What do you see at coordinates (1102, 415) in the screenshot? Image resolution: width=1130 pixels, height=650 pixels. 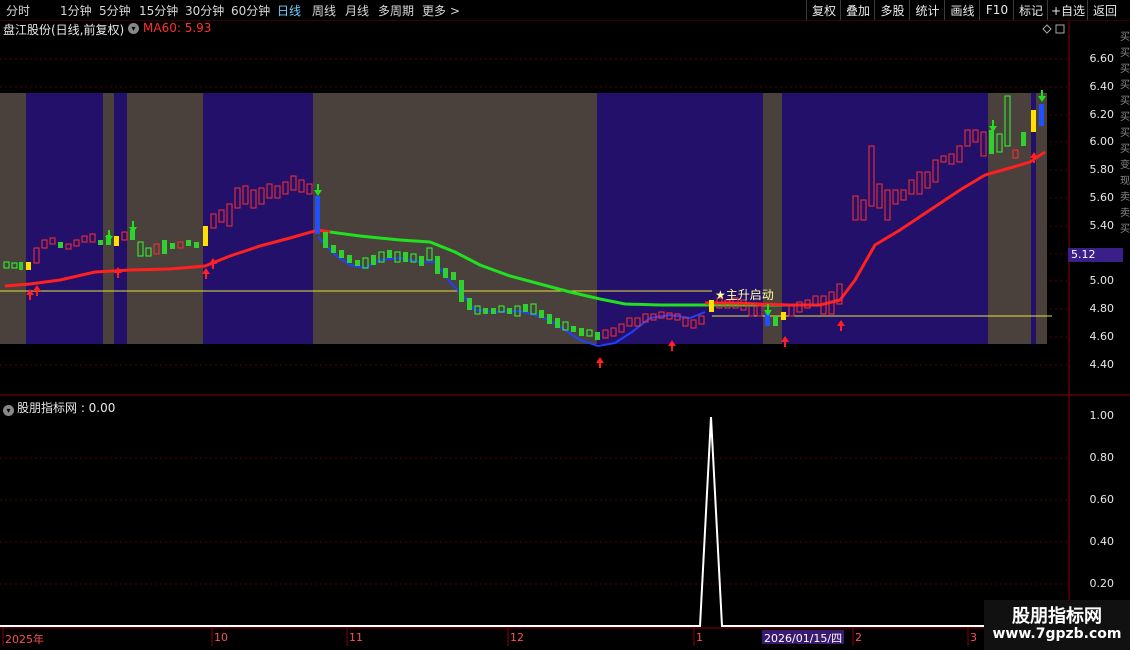 I see `indicator-tick: 1.00` at bounding box center [1102, 415].